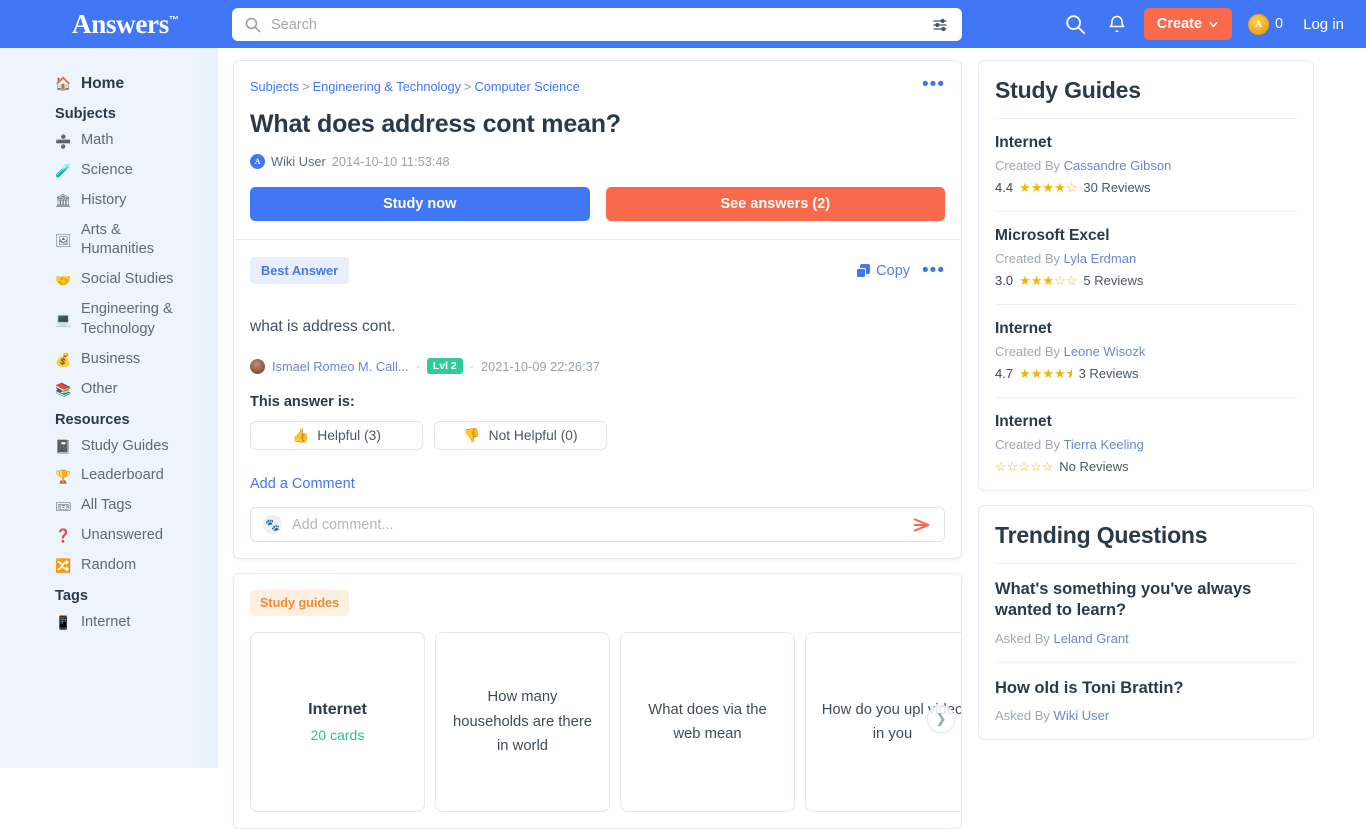 The image size is (1366, 829). I want to click on sidebar-item-science: 🧪 Science, so click(109, 171).